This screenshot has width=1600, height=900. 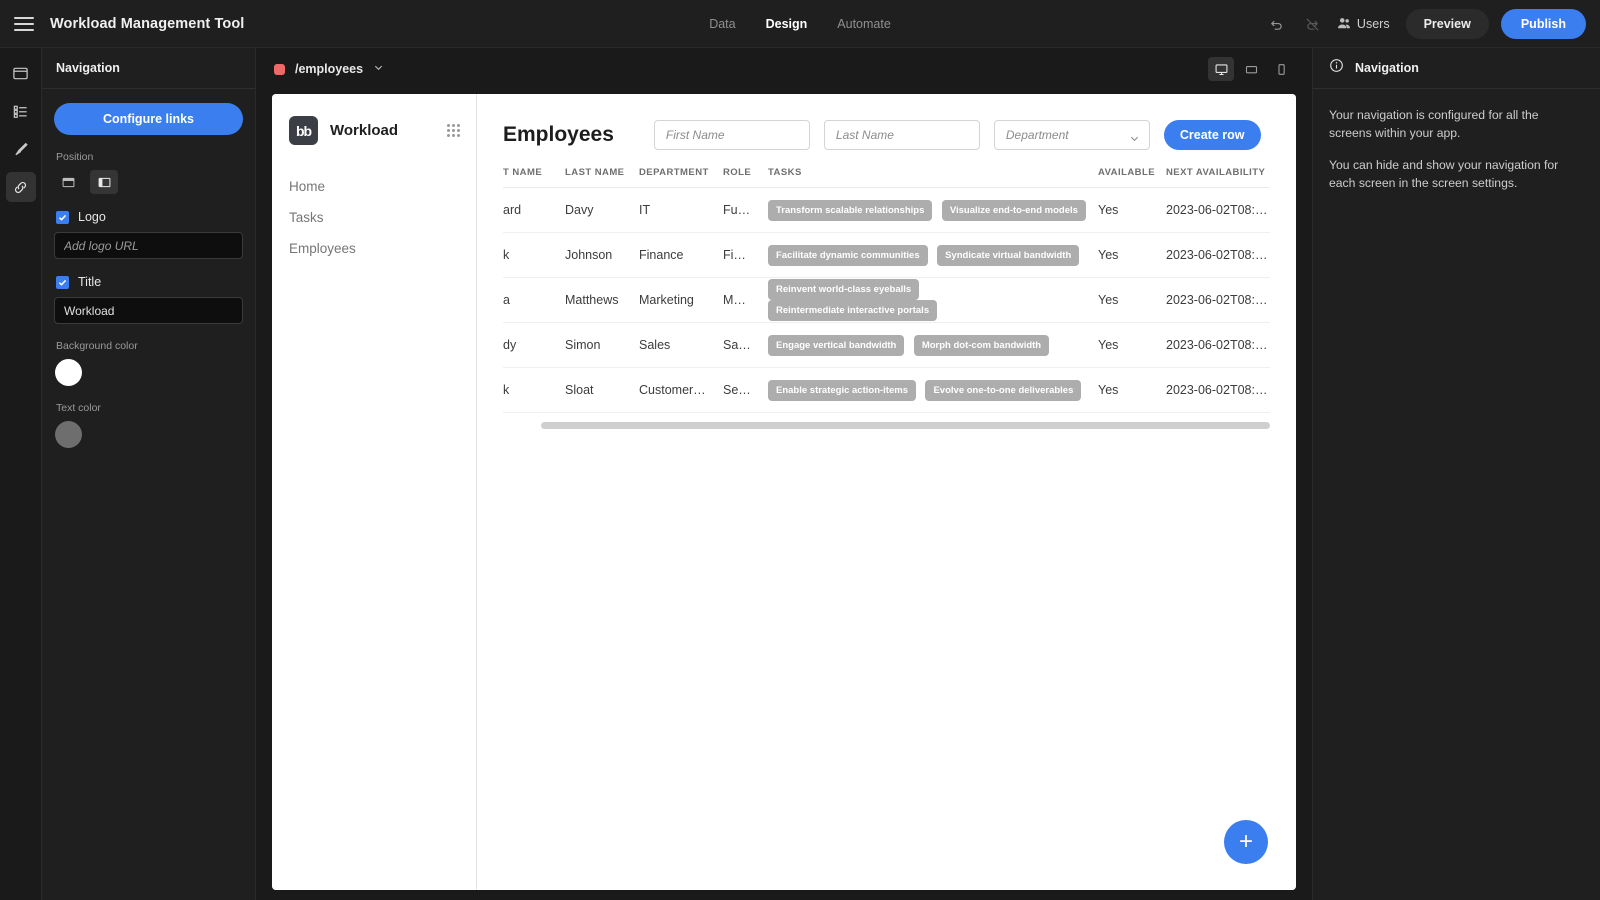 I want to click on app-logo: bb, so click(x=303, y=130).